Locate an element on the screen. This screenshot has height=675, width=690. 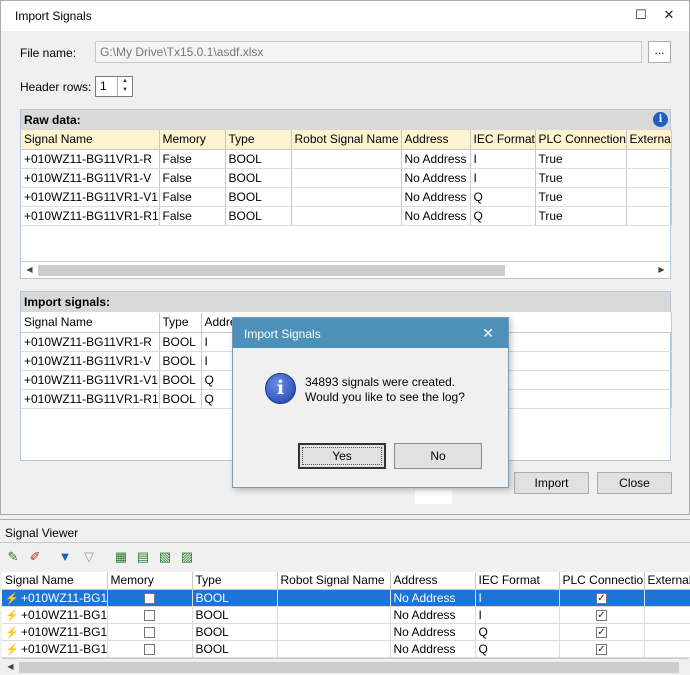
raw-data-hscrollbar: ◀ ▶ is located at coordinates (345, 269).